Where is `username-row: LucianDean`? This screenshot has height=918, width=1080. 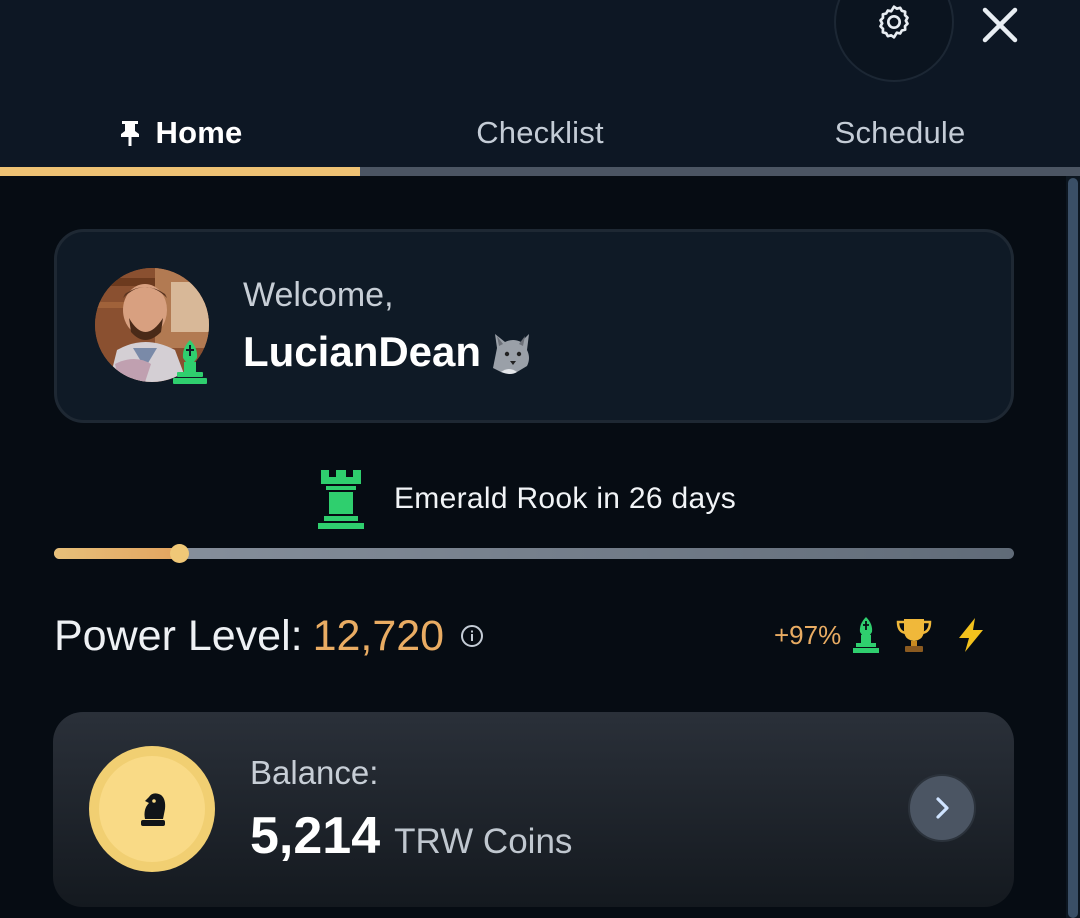
username-row: LucianDean is located at coordinates (389, 352).